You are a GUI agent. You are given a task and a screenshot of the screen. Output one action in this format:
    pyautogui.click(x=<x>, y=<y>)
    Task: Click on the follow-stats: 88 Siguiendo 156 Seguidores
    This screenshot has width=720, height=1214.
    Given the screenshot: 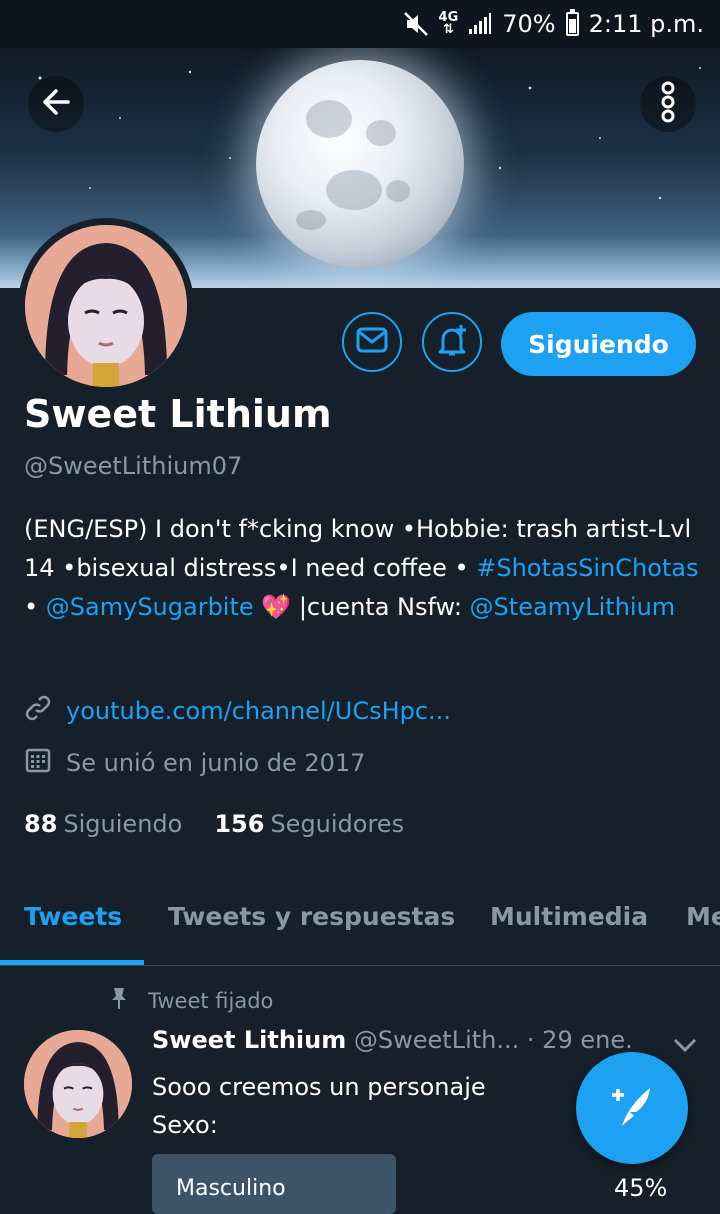 What is the action you would take?
    pyautogui.click(x=214, y=824)
    